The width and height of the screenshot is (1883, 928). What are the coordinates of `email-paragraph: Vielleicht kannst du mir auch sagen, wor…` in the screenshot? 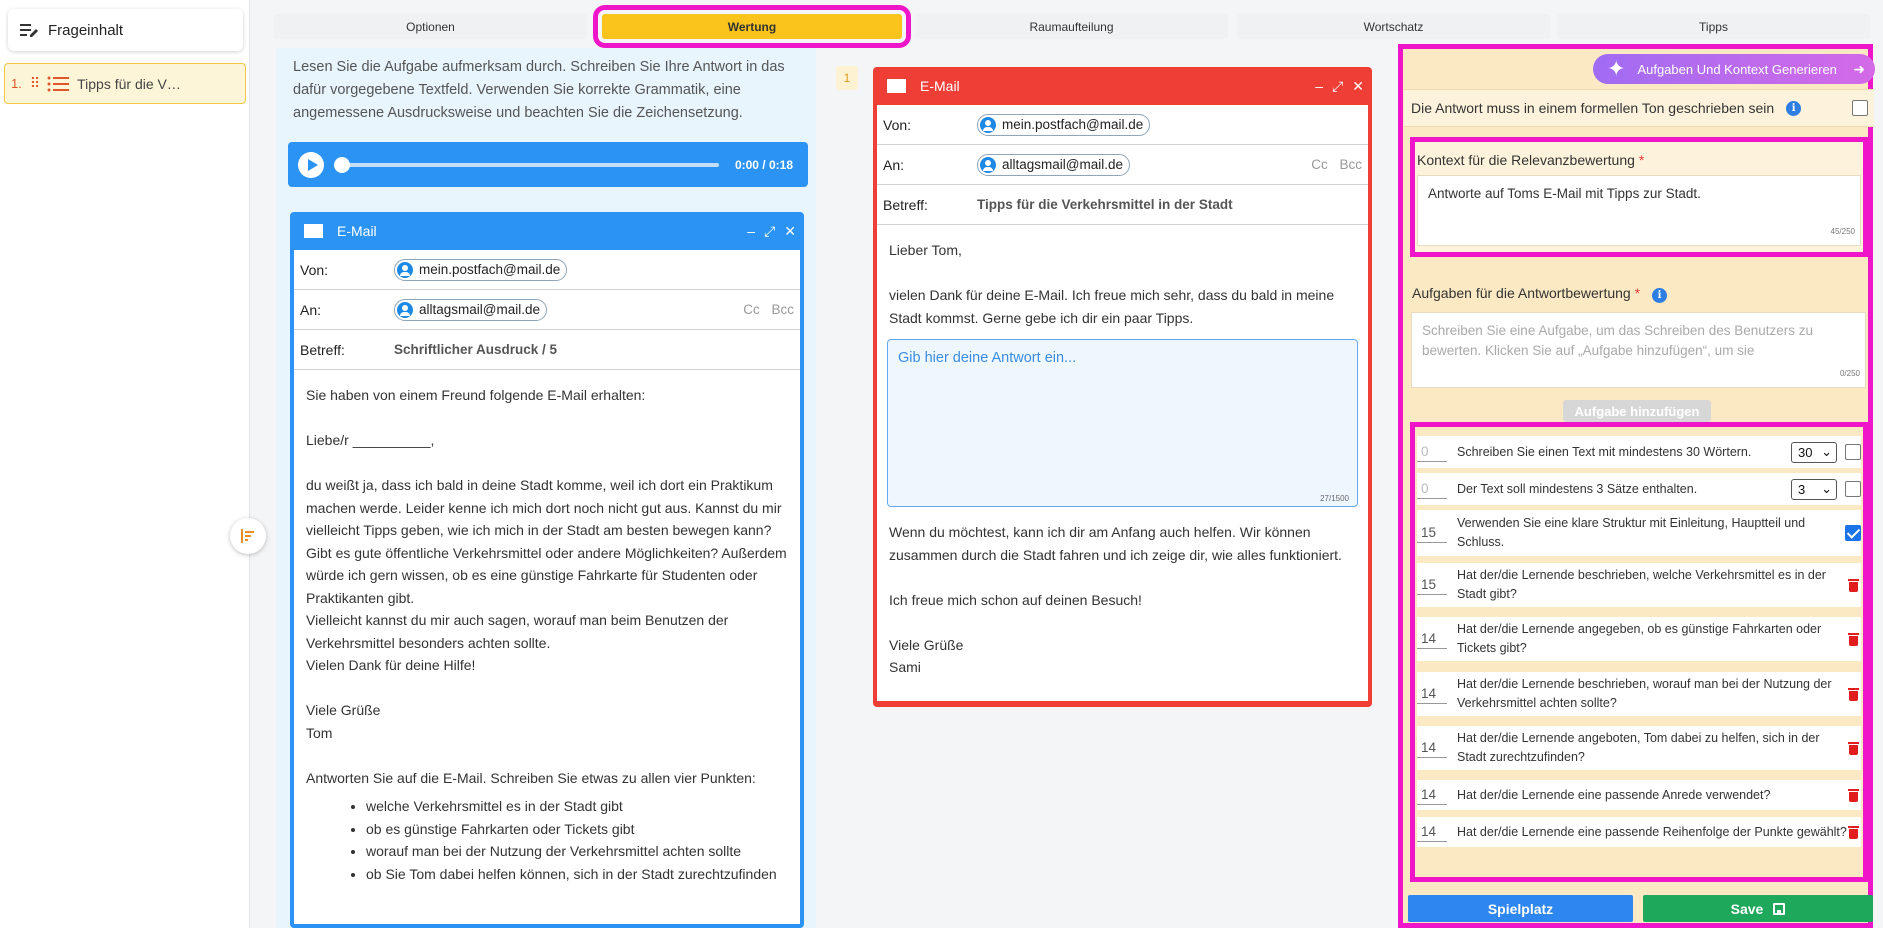 It's located at (517, 631).